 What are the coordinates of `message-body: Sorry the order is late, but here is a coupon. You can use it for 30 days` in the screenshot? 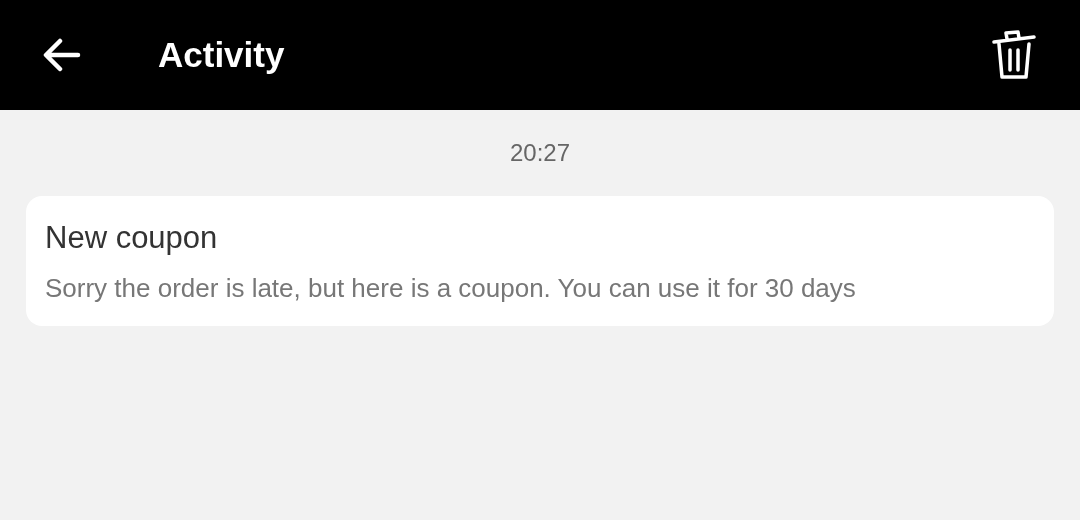 It's located at (451, 288).